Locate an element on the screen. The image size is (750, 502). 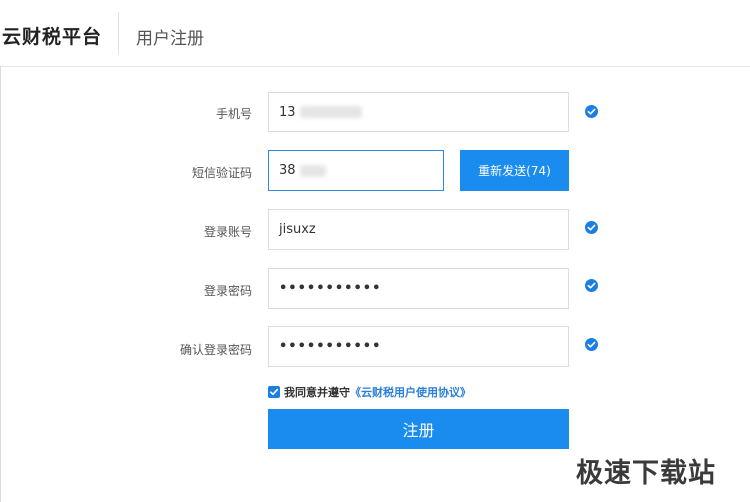
confirm-password-input: ••••••••••• is located at coordinates (418, 346).